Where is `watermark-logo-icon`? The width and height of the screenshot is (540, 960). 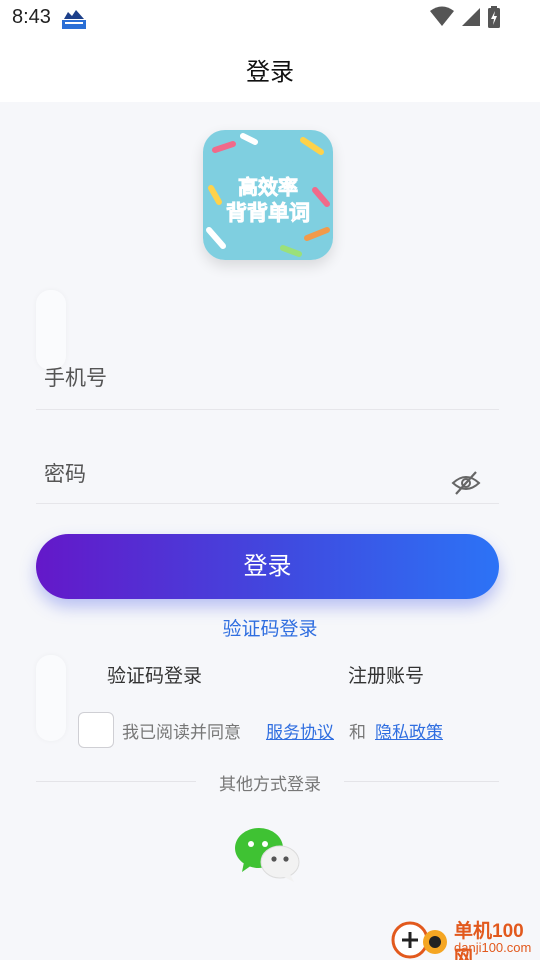 watermark-logo-icon is located at coordinates (419, 940).